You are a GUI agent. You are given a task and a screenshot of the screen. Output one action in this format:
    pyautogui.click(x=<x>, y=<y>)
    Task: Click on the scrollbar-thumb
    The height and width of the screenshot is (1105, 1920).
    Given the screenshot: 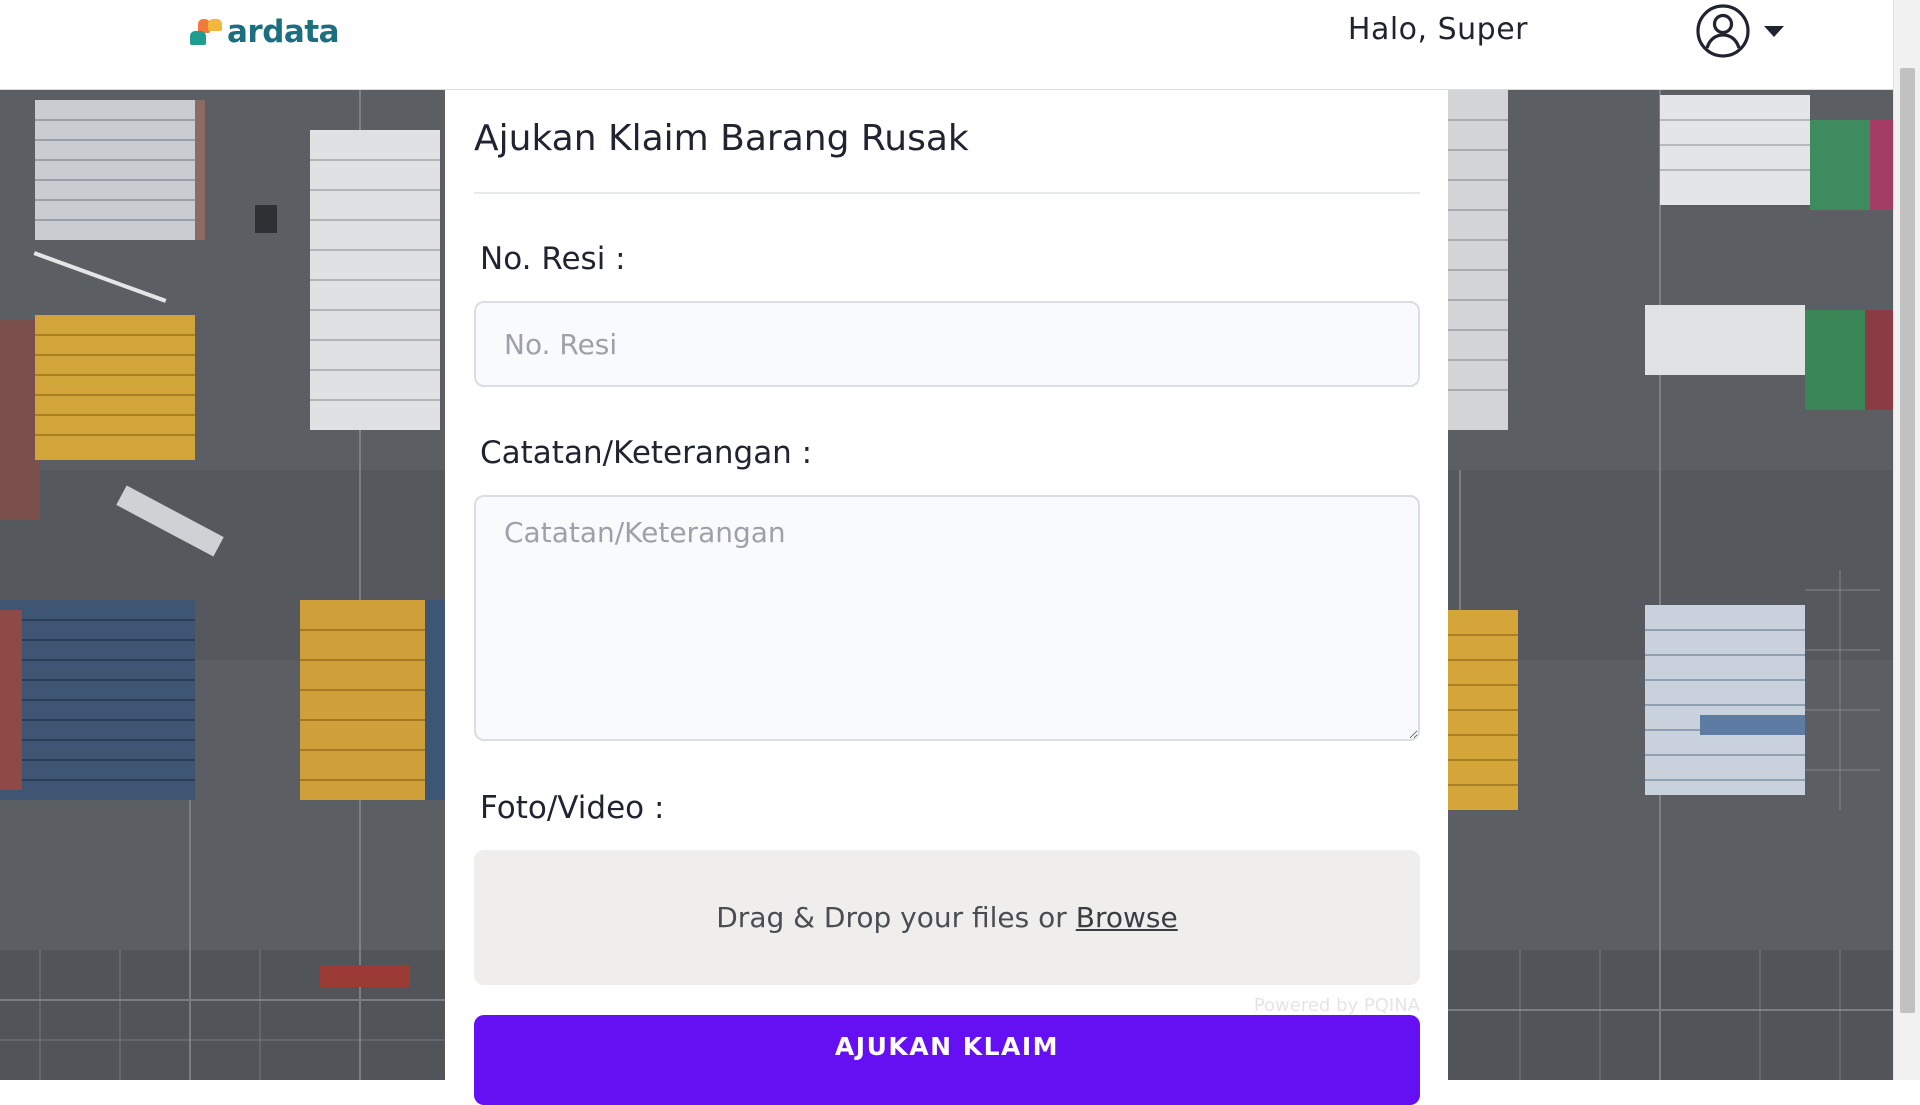 What is the action you would take?
    pyautogui.click(x=1907, y=540)
    